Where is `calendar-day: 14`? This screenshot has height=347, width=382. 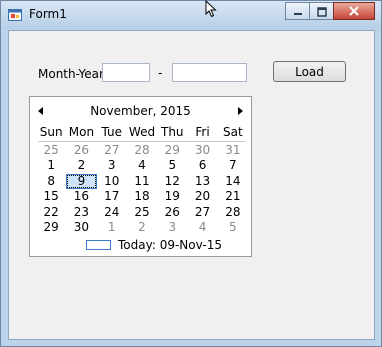
calendar-day: 14 is located at coordinates (233, 181).